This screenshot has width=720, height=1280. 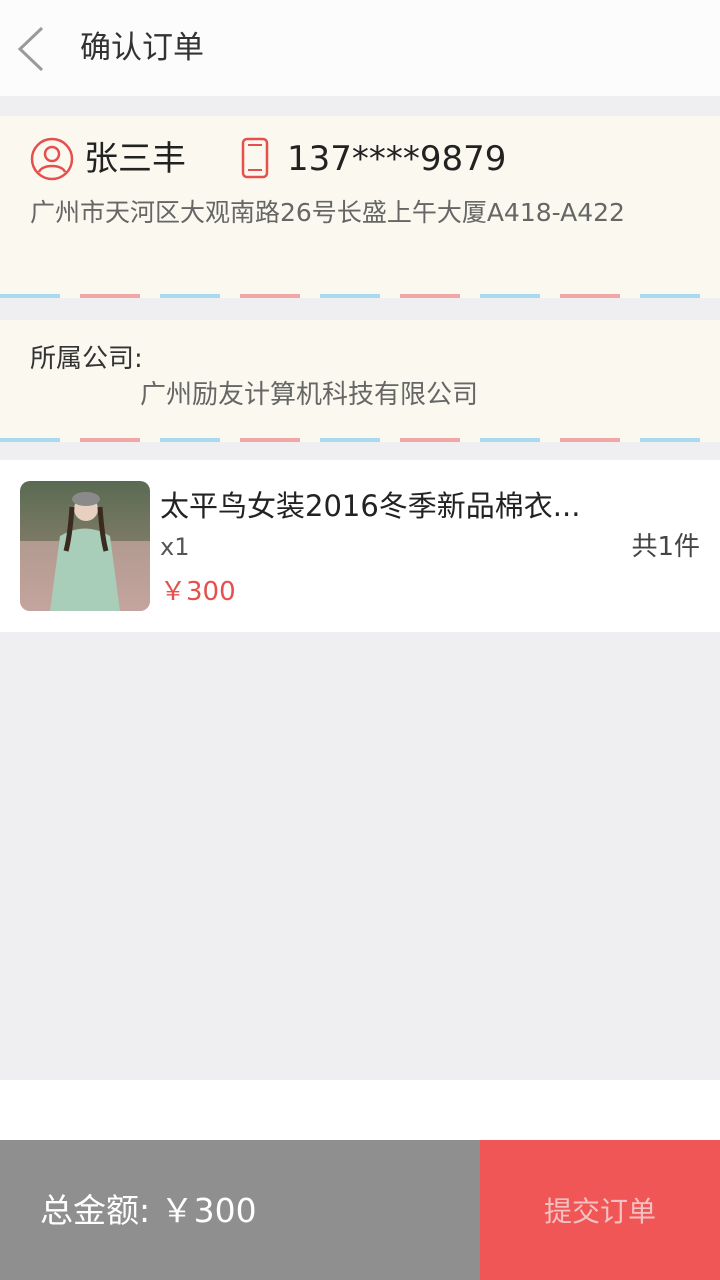 I want to click on recipient-name: 张三丰, so click(x=135, y=159).